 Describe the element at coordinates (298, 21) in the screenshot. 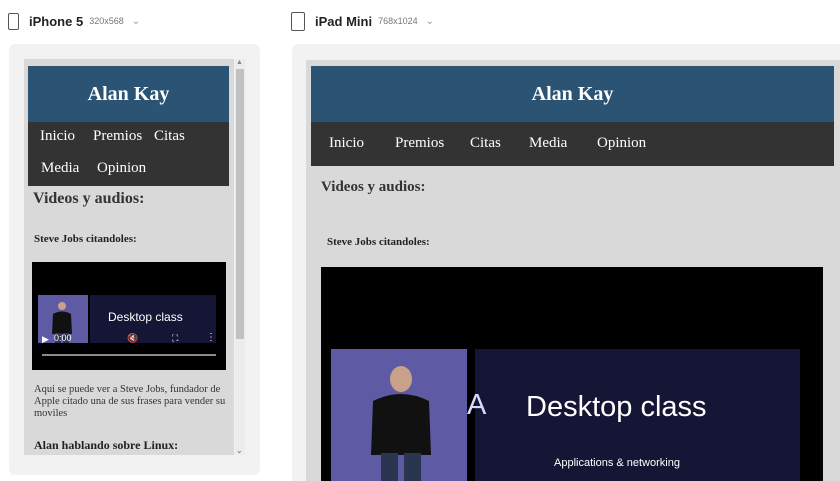

I see `tablet-icon` at that location.